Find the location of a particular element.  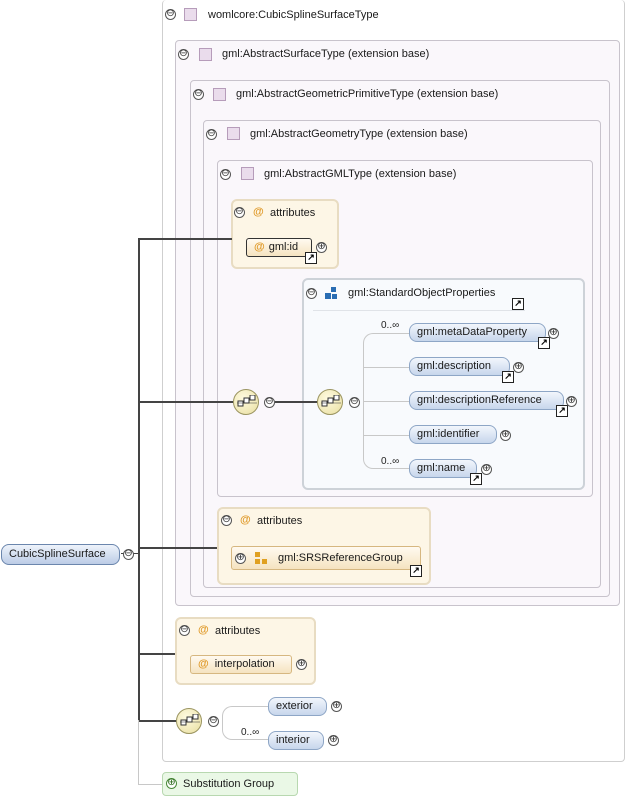

root-element-cubic-spline-surface: CubicSplineSurface is located at coordinates (60, 554).